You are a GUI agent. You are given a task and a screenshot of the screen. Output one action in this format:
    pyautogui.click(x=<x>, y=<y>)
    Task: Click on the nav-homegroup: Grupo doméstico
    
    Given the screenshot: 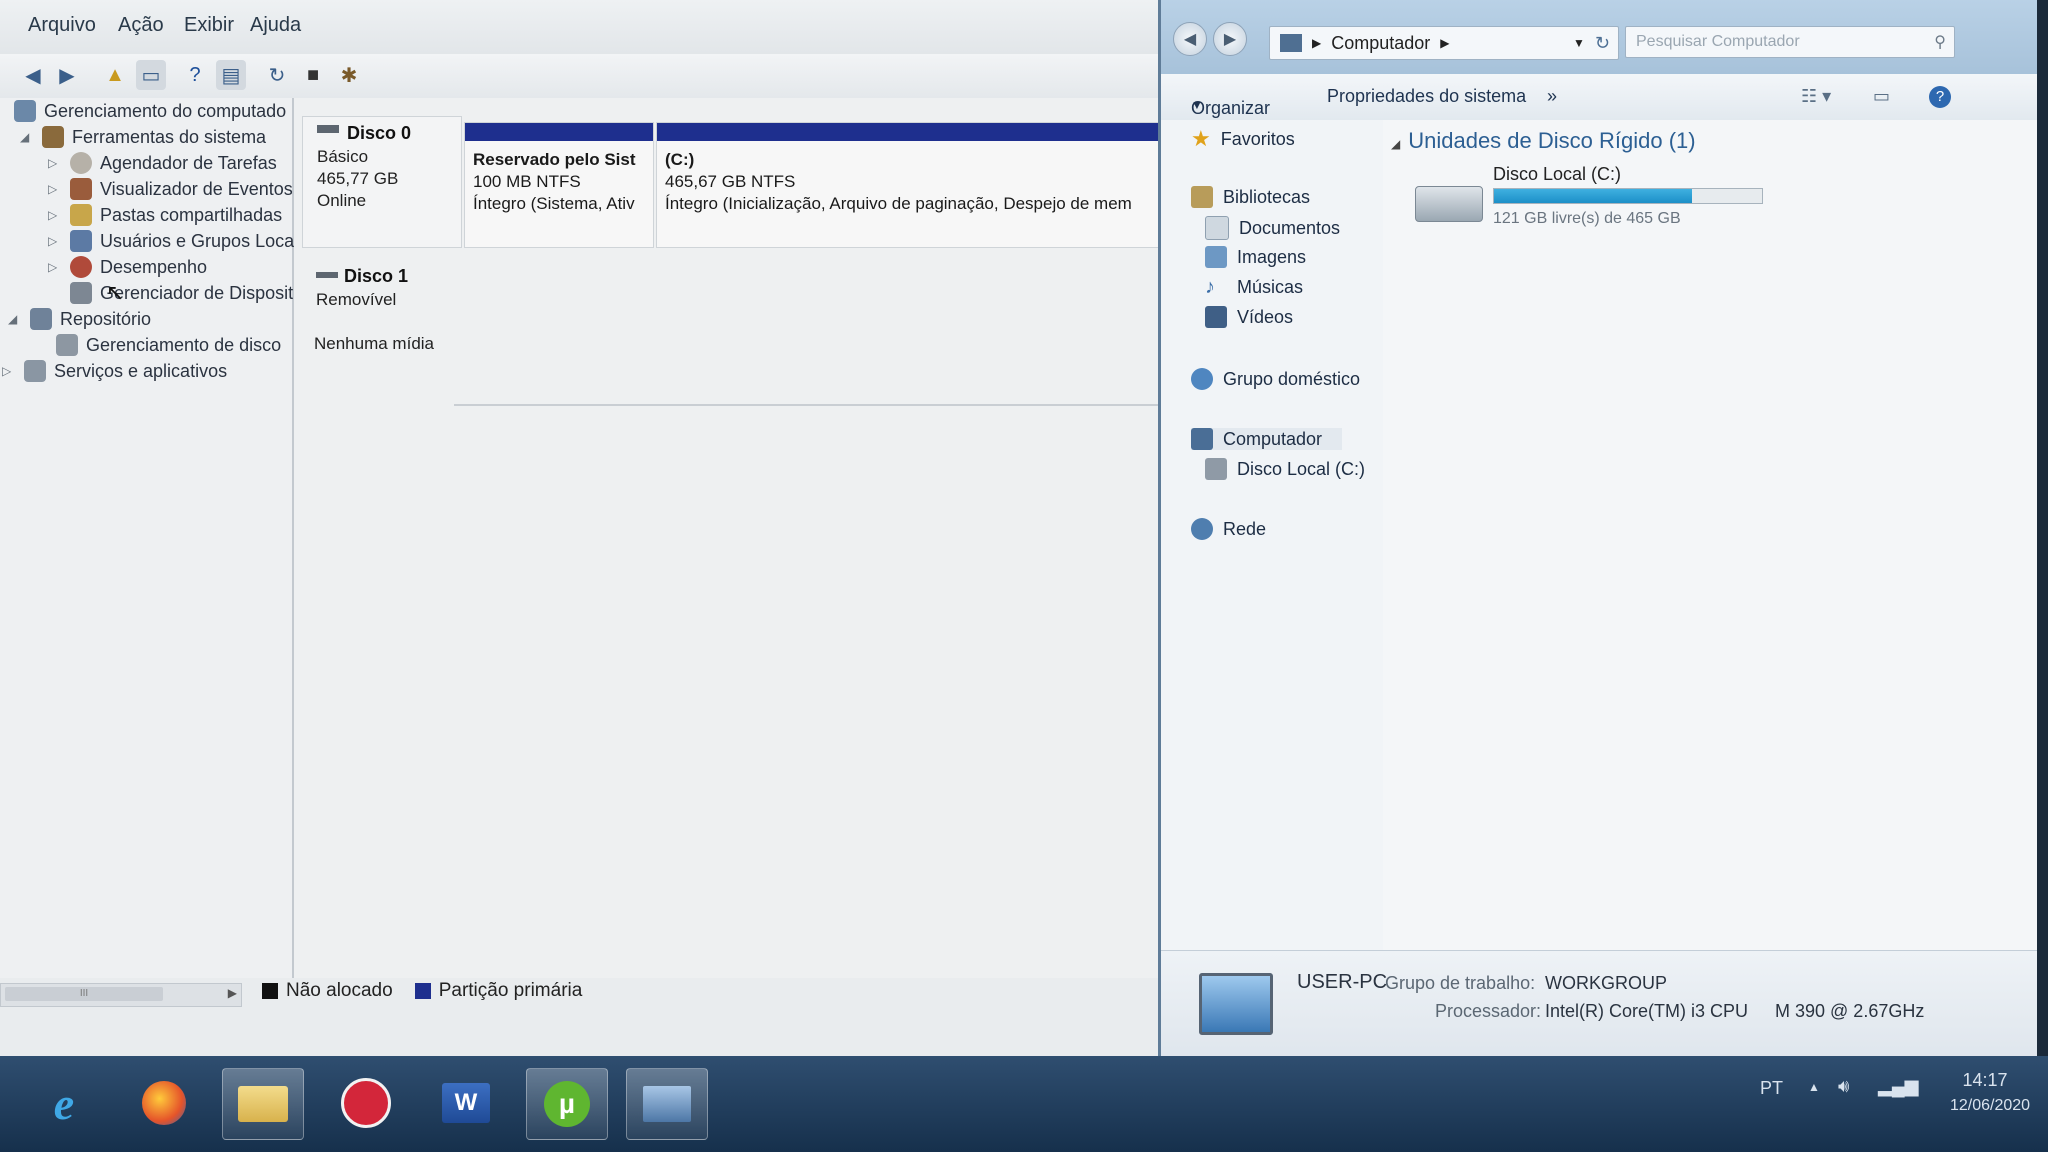 What is the action you would take?
    pyautogui.click(x=1275, y=379)
    